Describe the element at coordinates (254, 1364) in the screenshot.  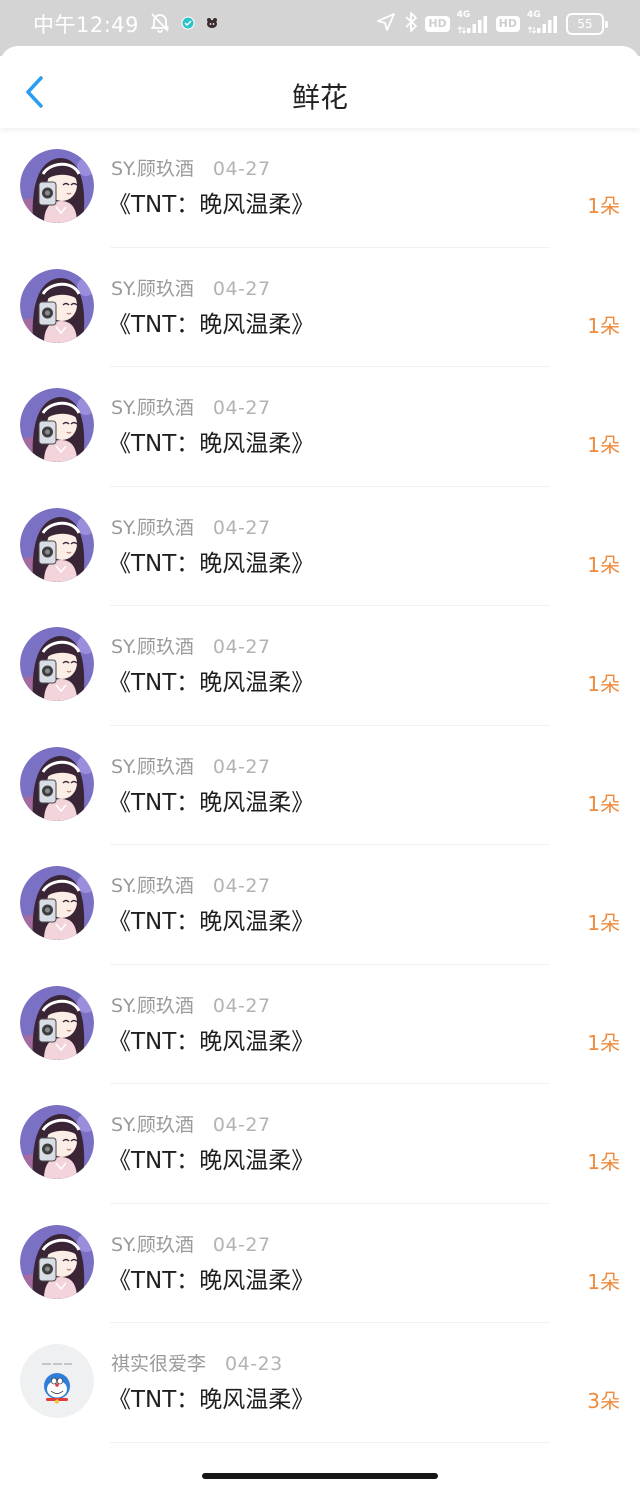
I see `gift-date: 04-23` at that location.